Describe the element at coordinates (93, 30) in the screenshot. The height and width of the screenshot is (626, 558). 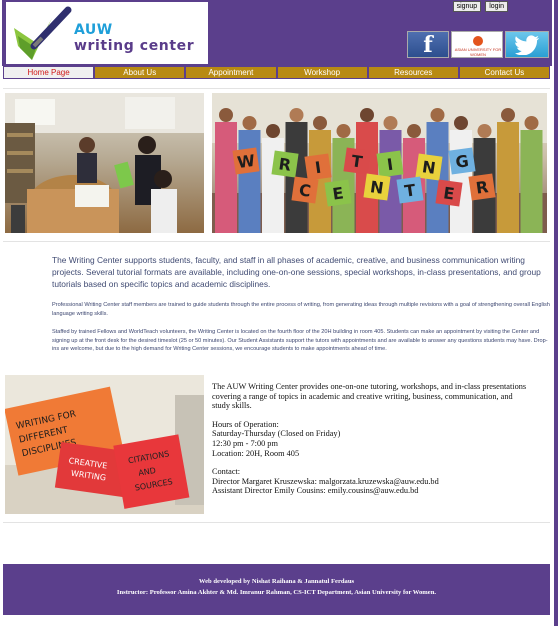
I see `logo-text-auw: AUW` at that location.